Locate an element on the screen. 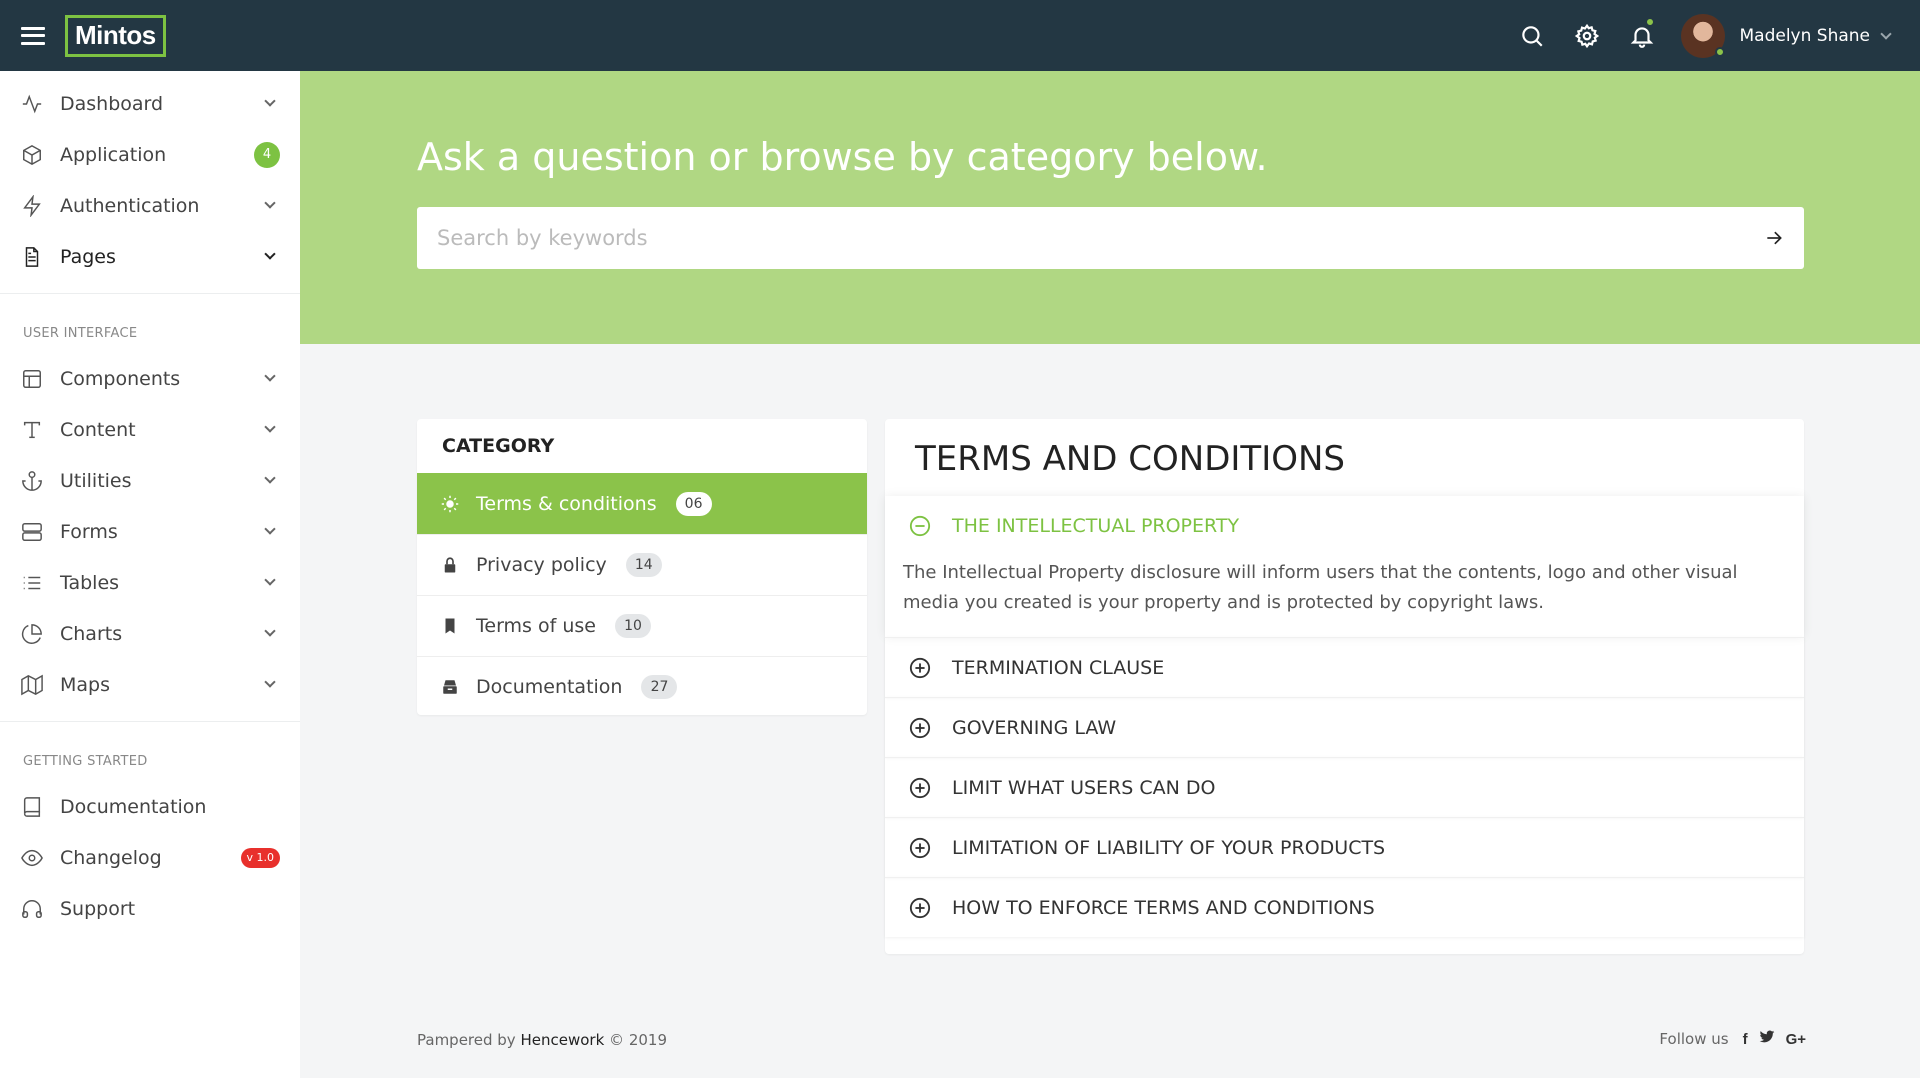  follow-us-label: Follow us is located at coordinates (1694, 1039).